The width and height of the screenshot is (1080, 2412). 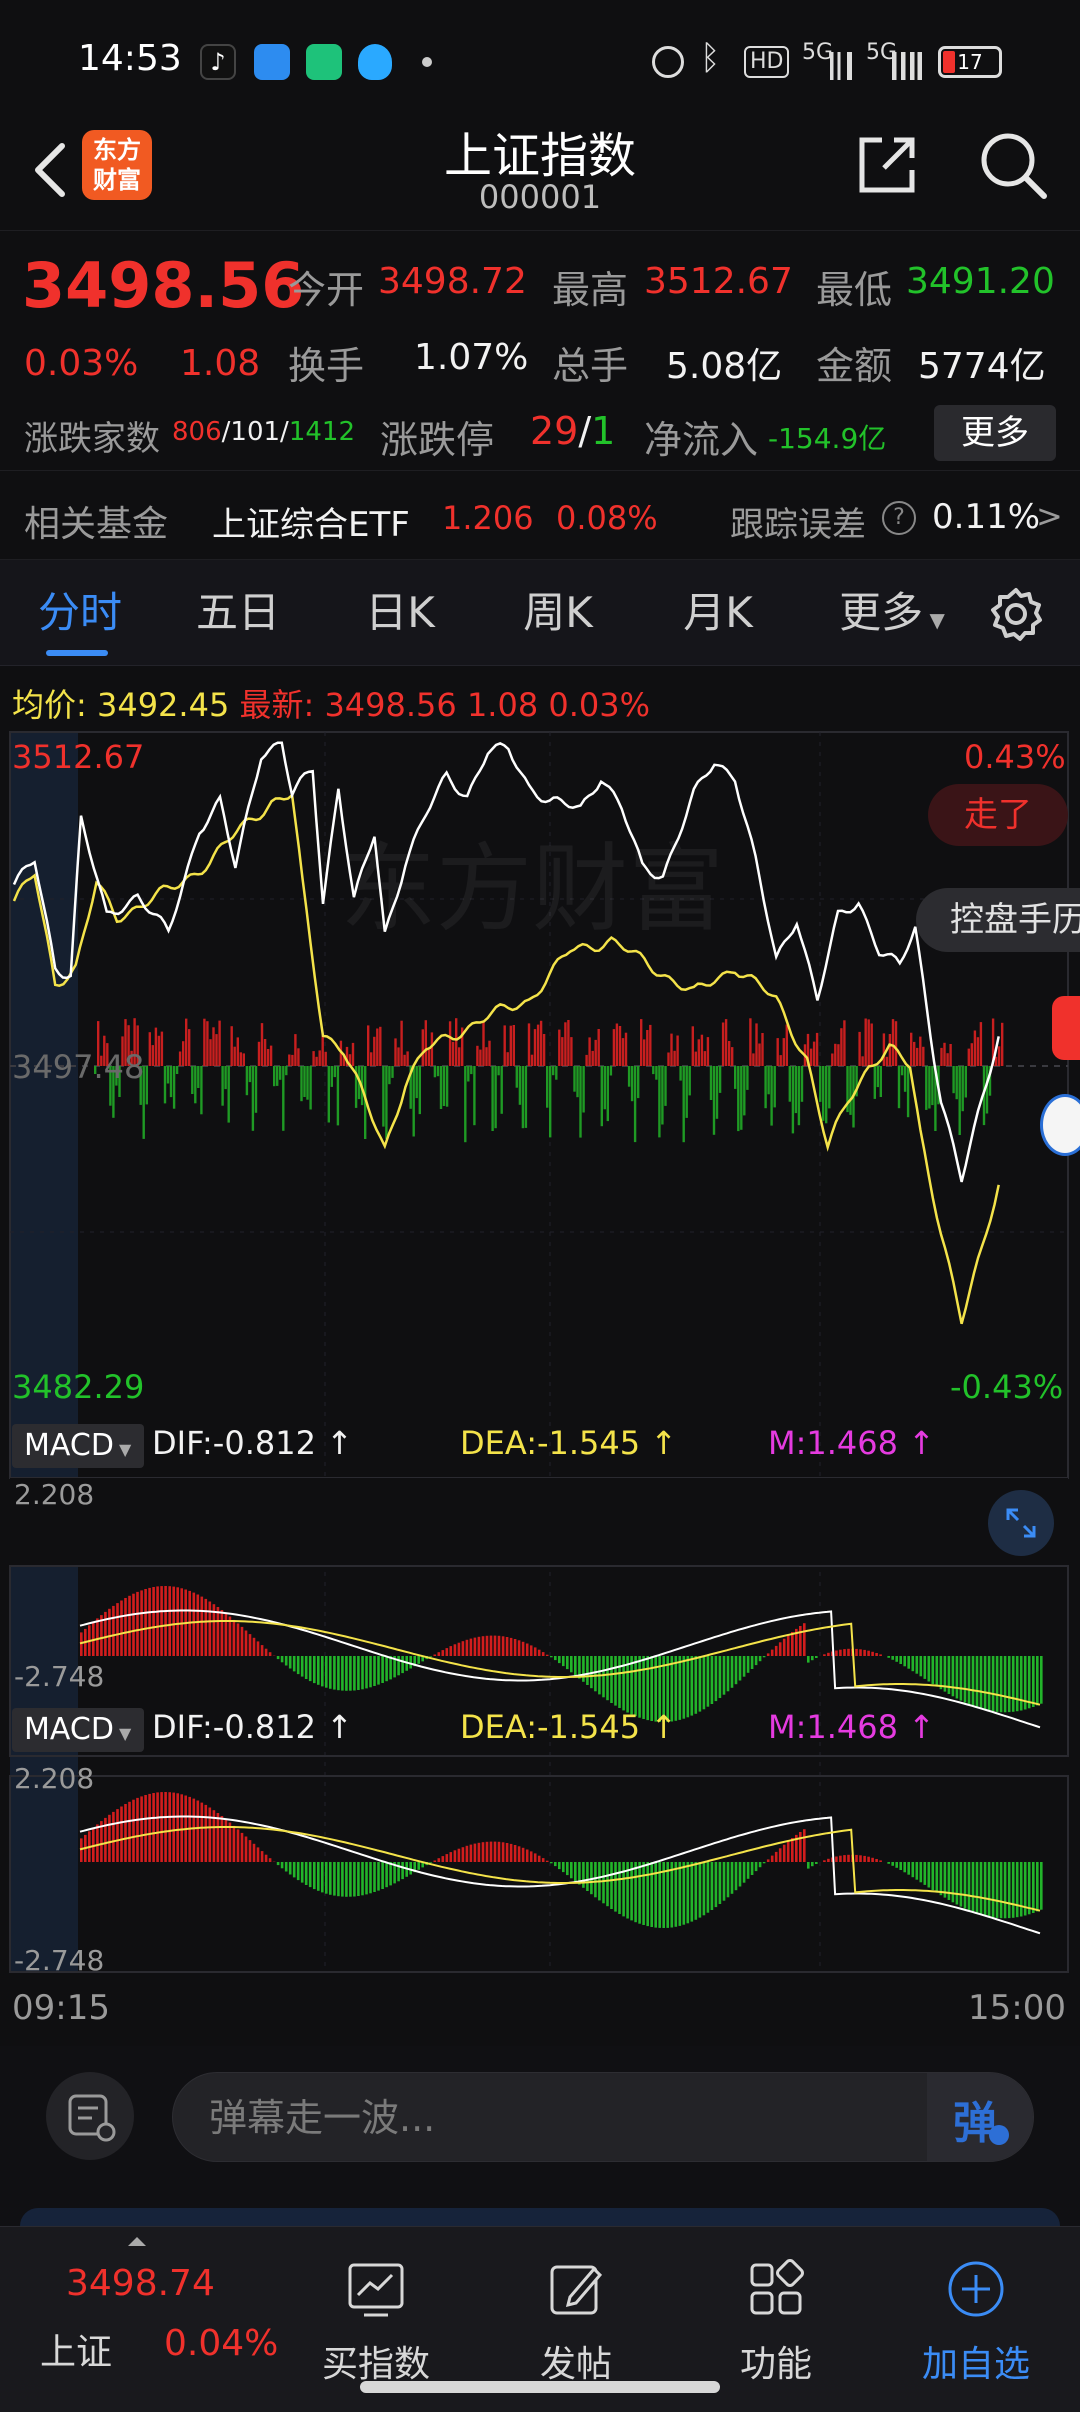 What do you see at coordinates (427, 62) in the screenshot?
I see `more-dot-icon` at bounding box center [427, 62].